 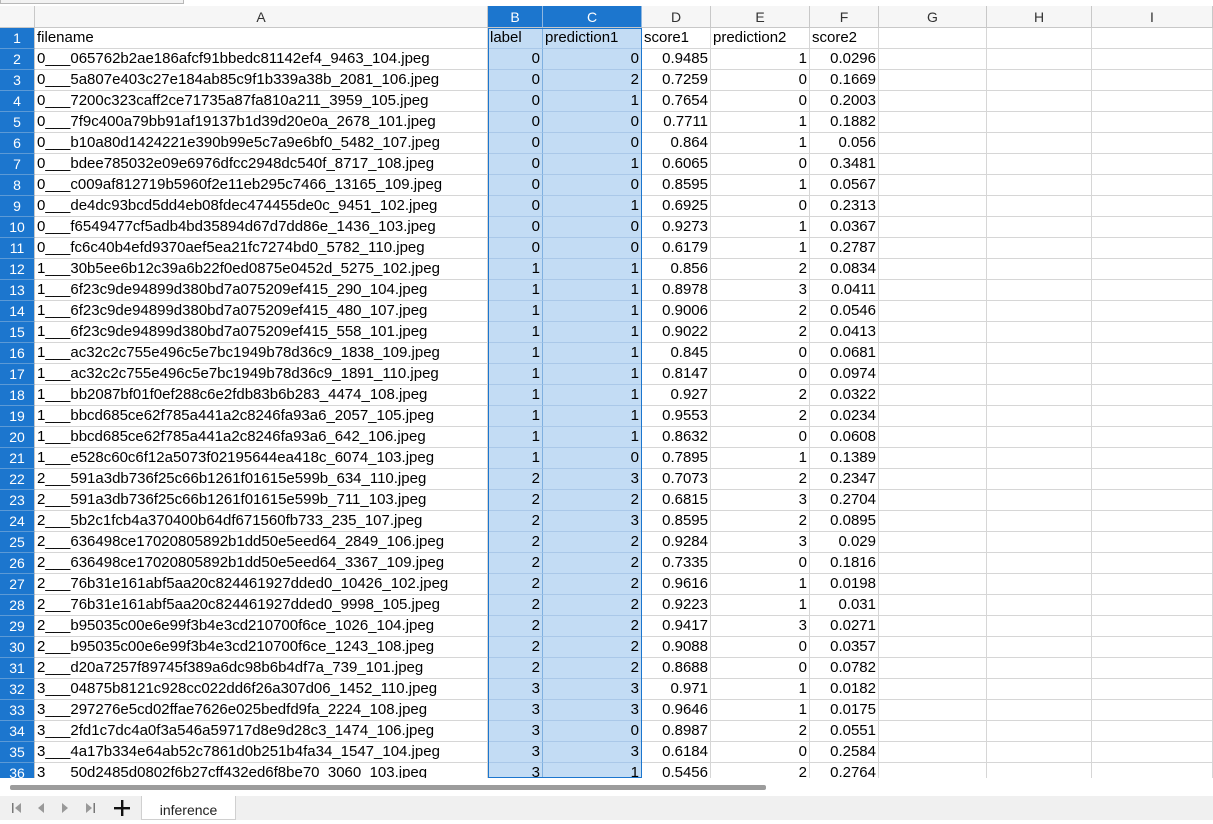 I want to click on row-number: 19, so click(x=17, y=416).